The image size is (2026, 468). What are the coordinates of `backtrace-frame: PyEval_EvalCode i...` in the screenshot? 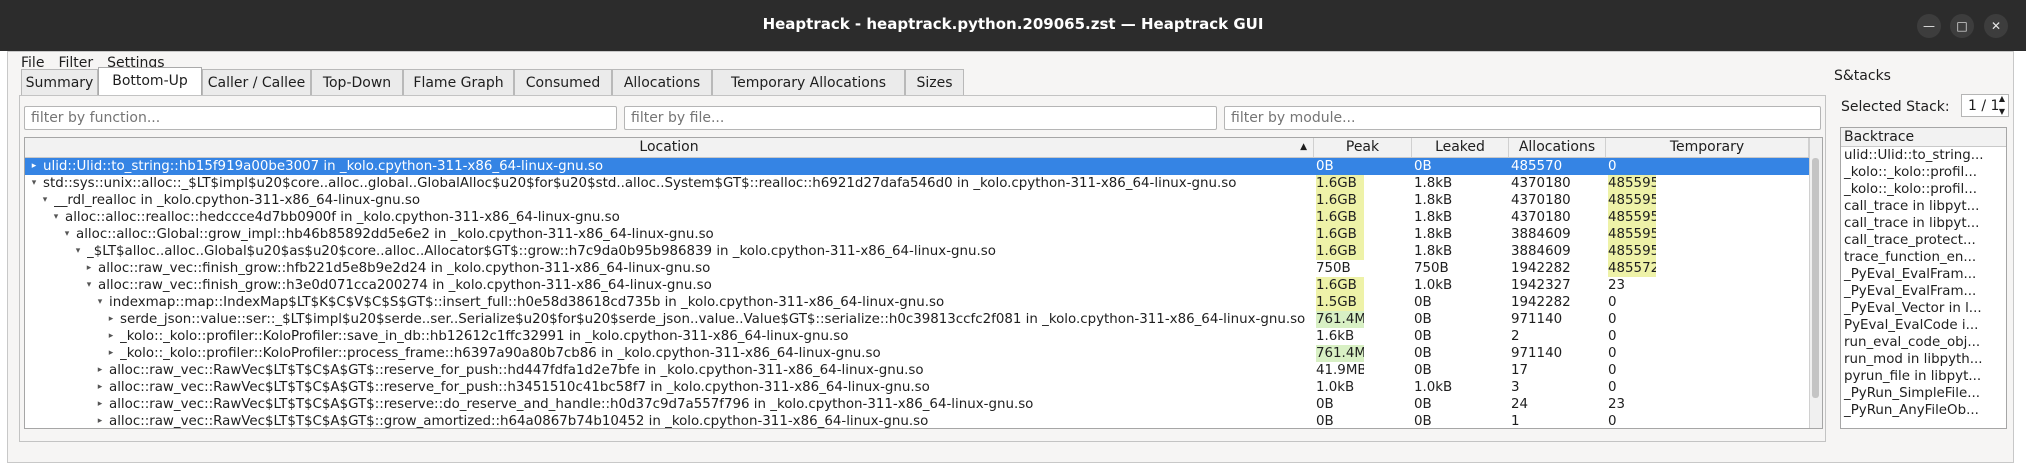 It's located at (1923, 325).